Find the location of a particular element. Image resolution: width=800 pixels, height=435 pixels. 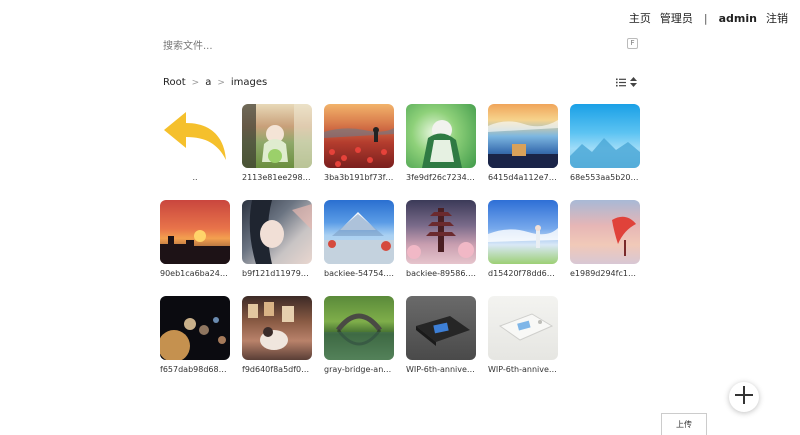

search-shortcut-key: F is located at coordinates (632, 43).